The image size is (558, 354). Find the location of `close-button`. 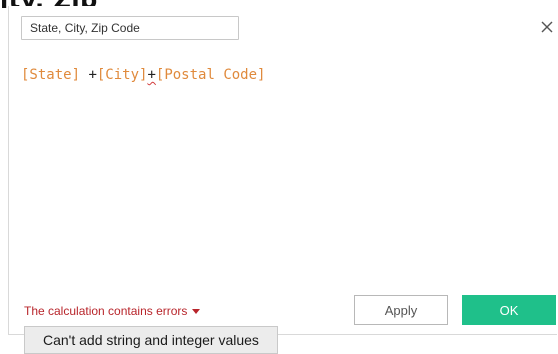

close-button is located at coordinates (547, 27).